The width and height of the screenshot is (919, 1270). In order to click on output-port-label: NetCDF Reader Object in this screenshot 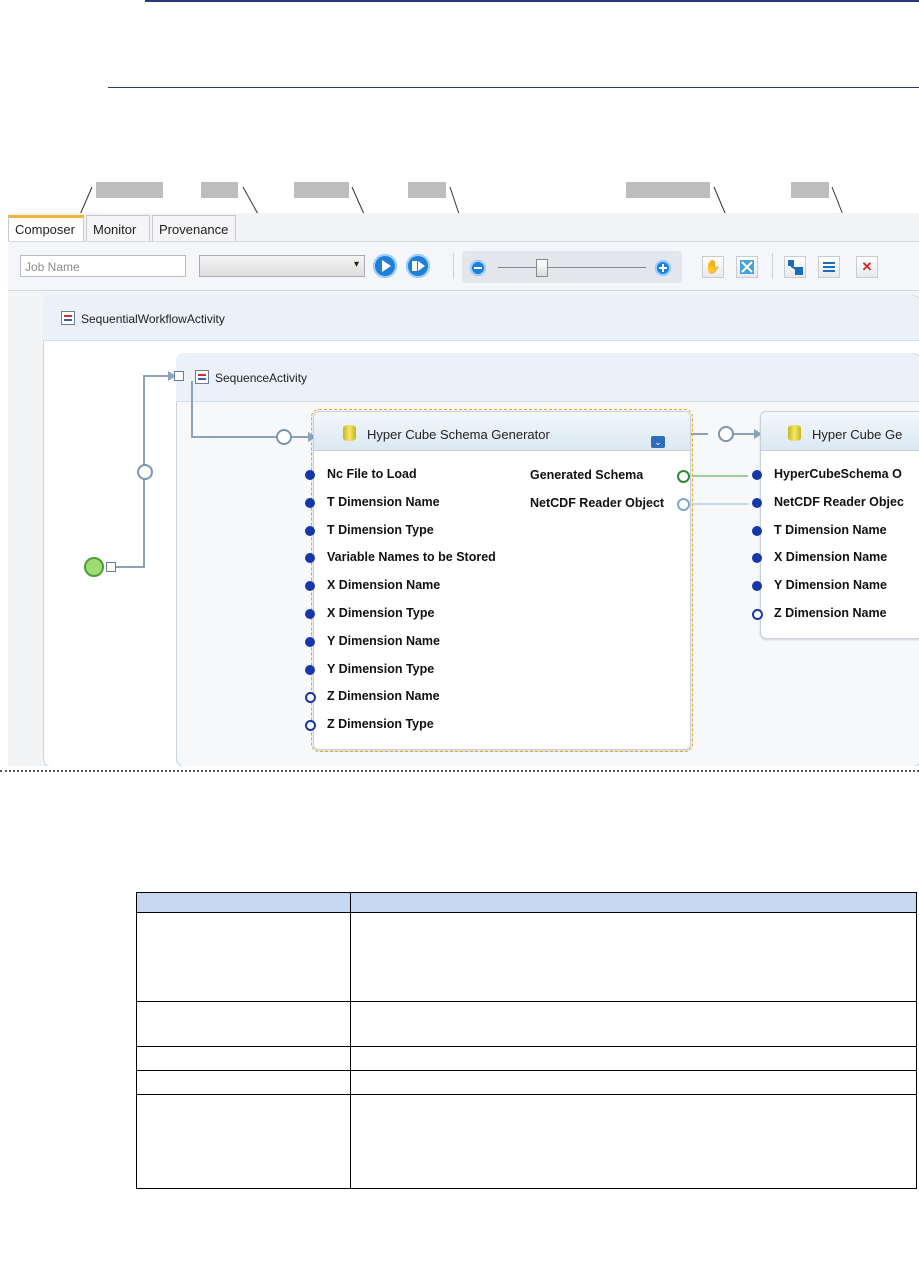, I will do `click(597, 503)`.